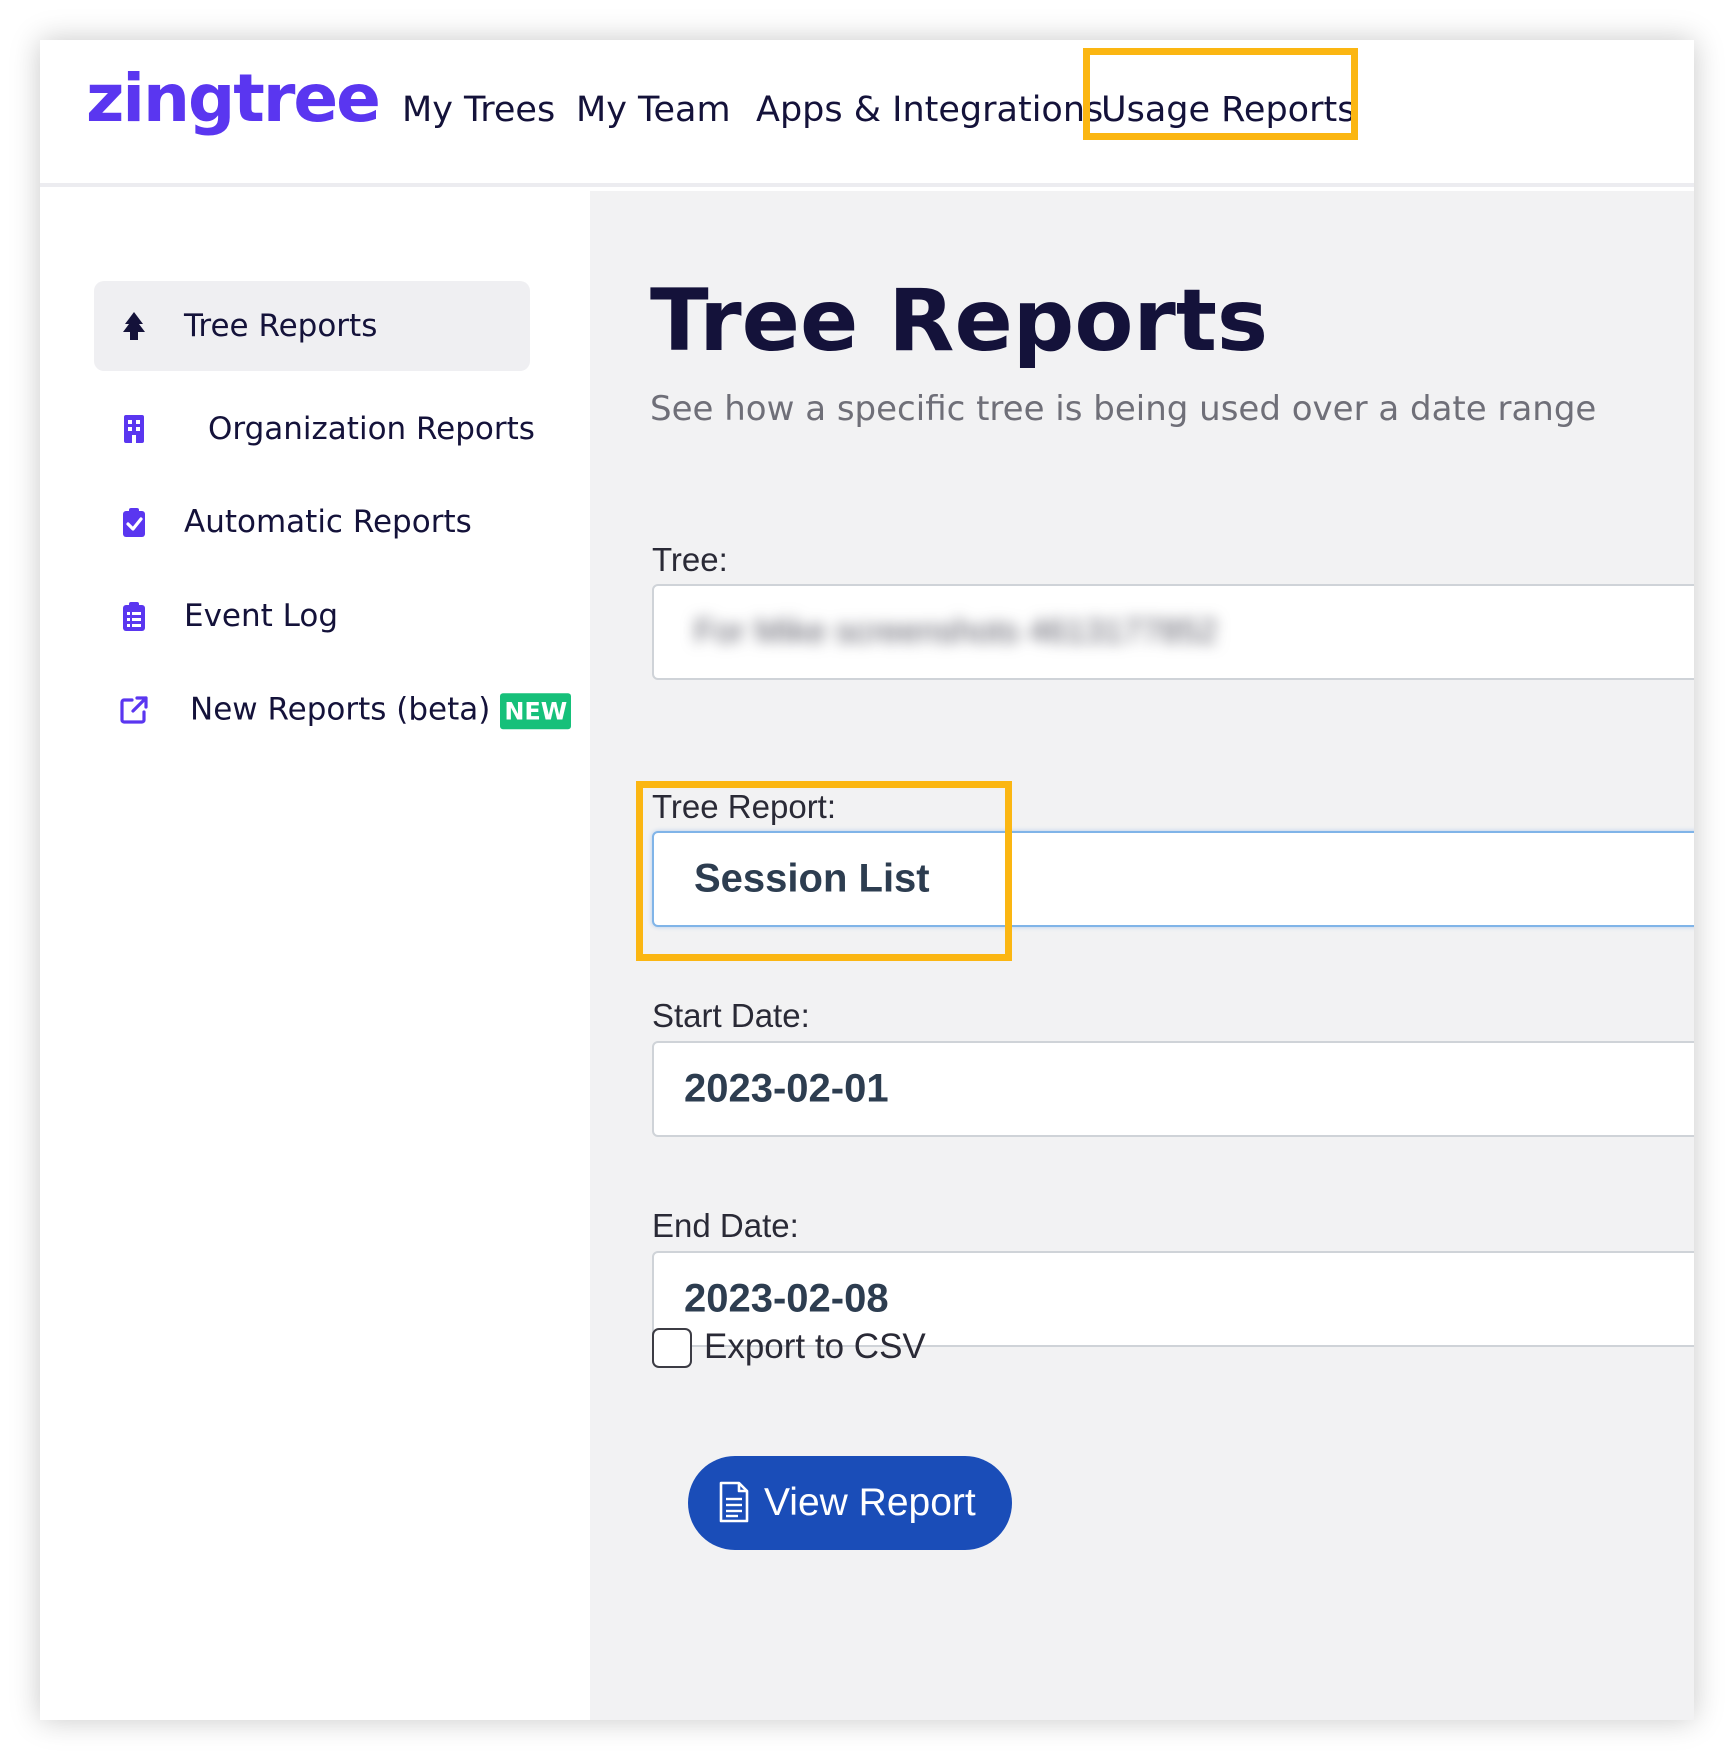  Describe the element at coordinates (786, 1088) in the screenshot. I see `start-date-value: 2023-02-01` at that location.